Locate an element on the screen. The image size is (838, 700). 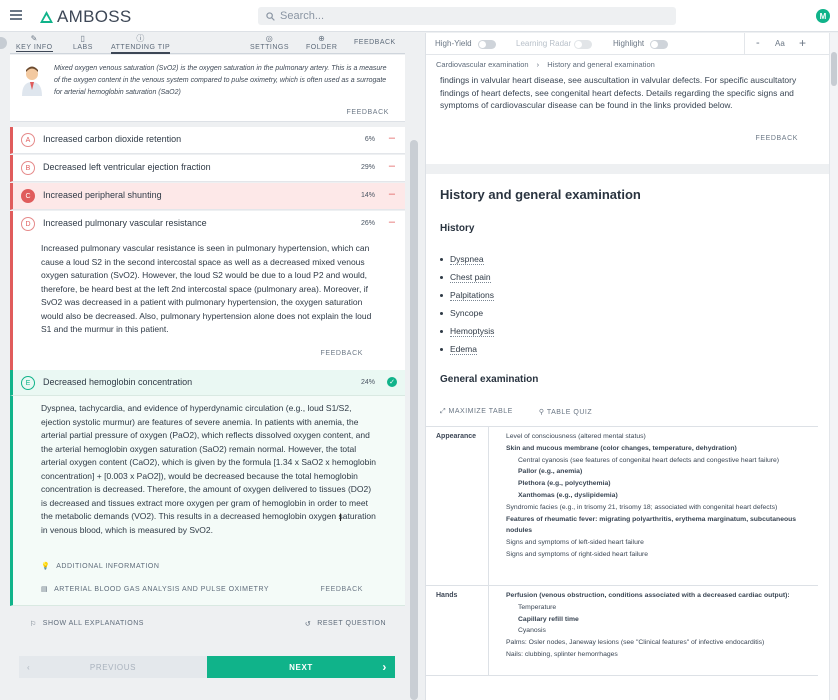
table-item: Xanthomas (e.g., dyslipidemia) is located at coordinates (568, 495).